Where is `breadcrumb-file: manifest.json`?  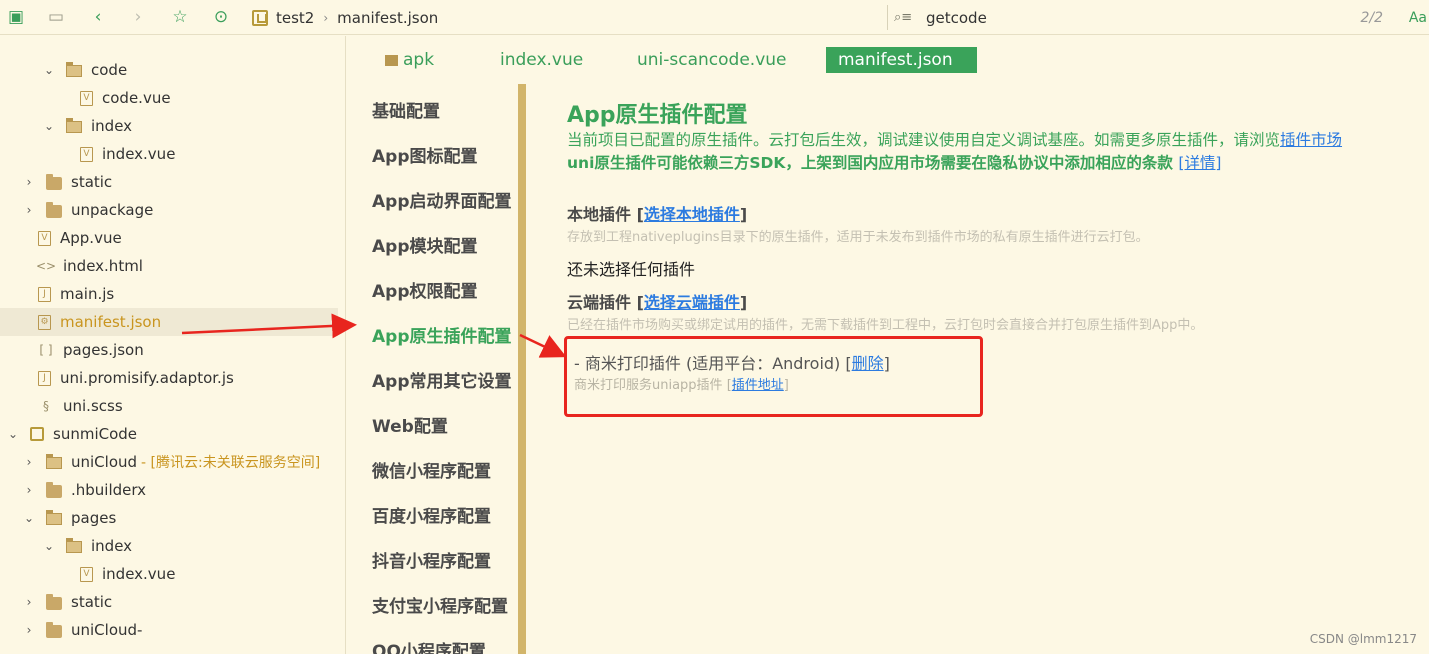
breadcrumb-file: manifest.json is located at coordinates (387, 18).